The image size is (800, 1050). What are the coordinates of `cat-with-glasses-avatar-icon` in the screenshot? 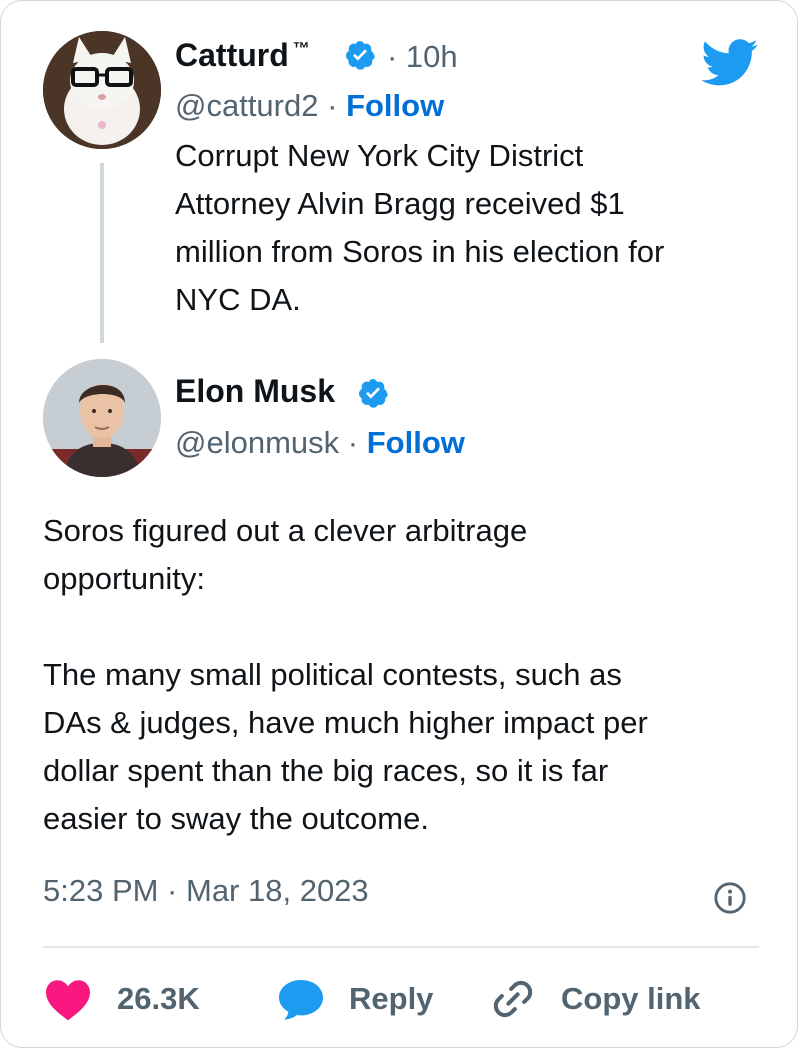 It's located at (102, 90).